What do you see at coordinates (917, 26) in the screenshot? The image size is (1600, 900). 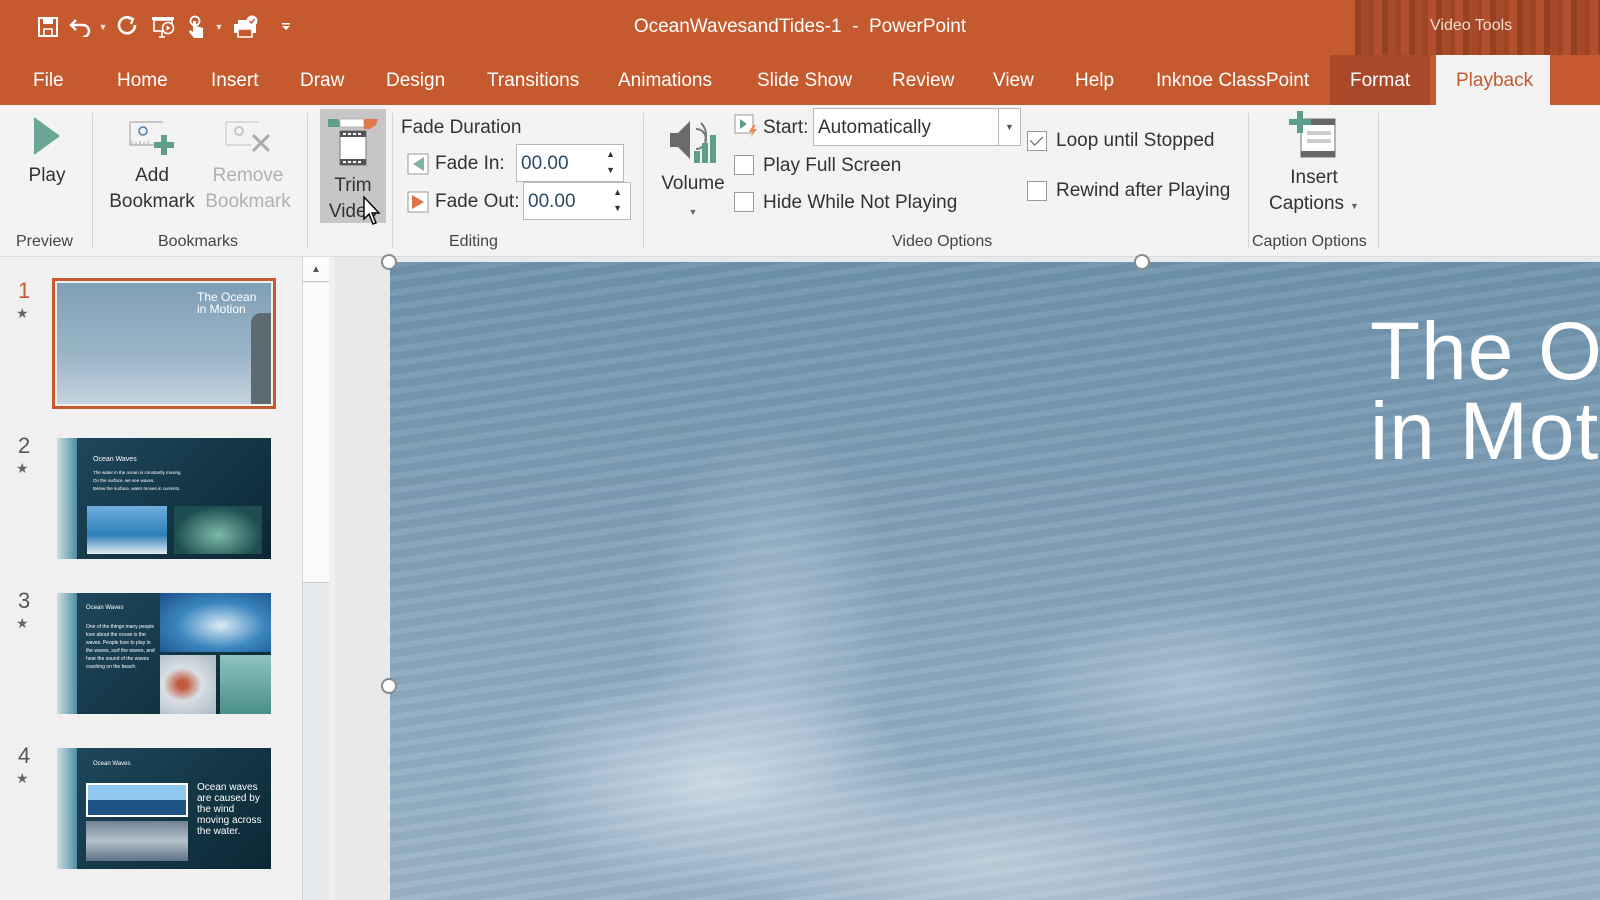 I see `app-name: PowerPoint` at bounding box center [917, 26].